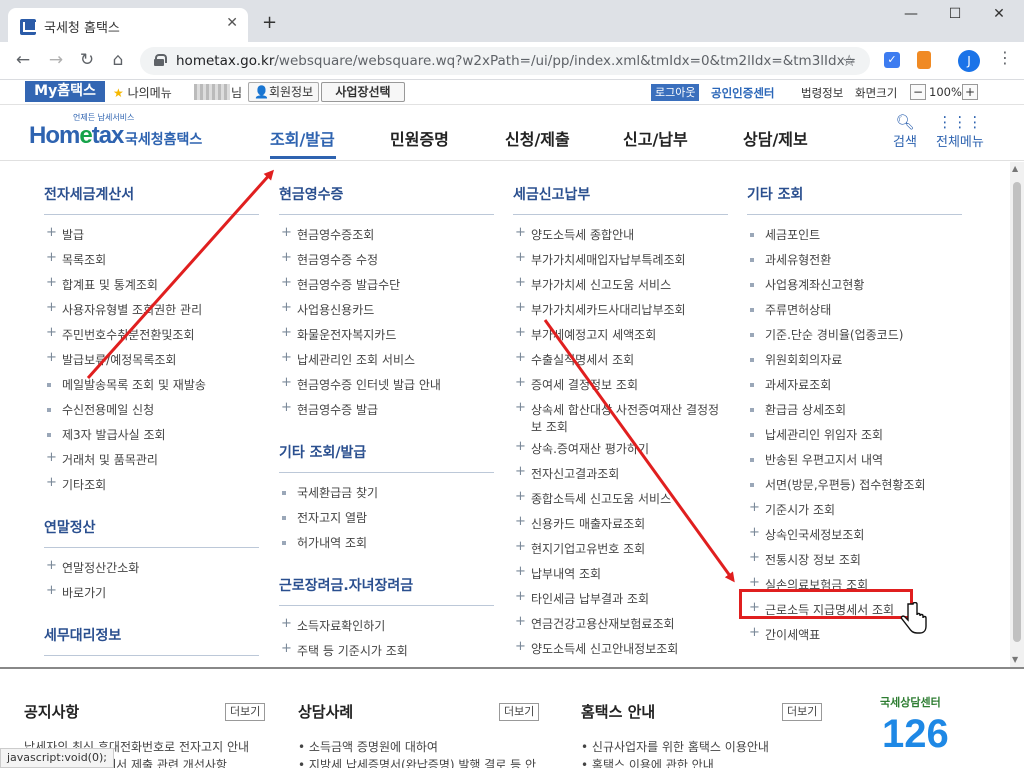  What do you see at coordinates (639, 451) in the screenshot?
I see `arrow-to-target-item` at bounding box center [639, 451].